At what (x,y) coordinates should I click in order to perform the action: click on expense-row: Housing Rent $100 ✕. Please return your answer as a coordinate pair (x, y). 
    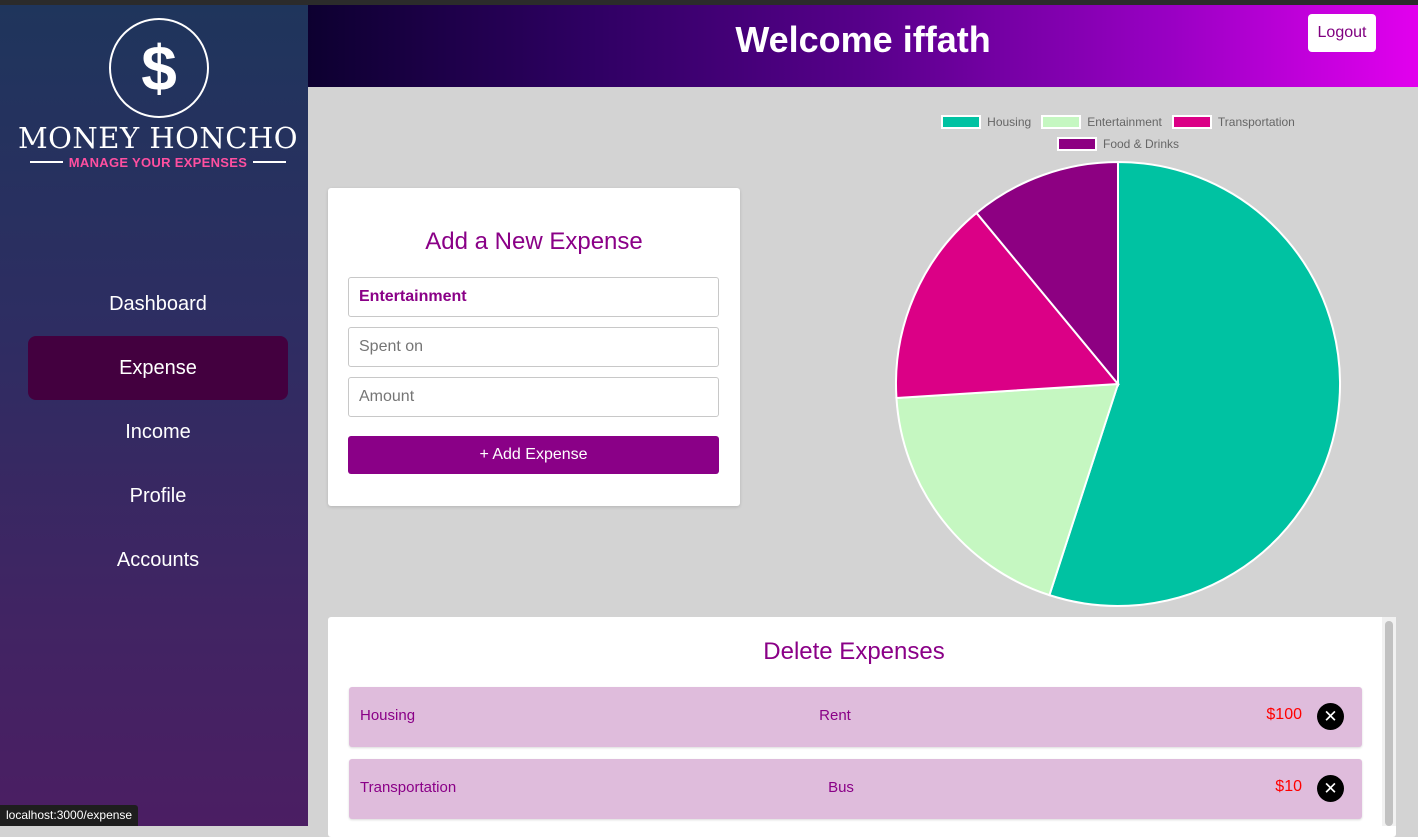
    Looking at the image, I should click on (855, 717).